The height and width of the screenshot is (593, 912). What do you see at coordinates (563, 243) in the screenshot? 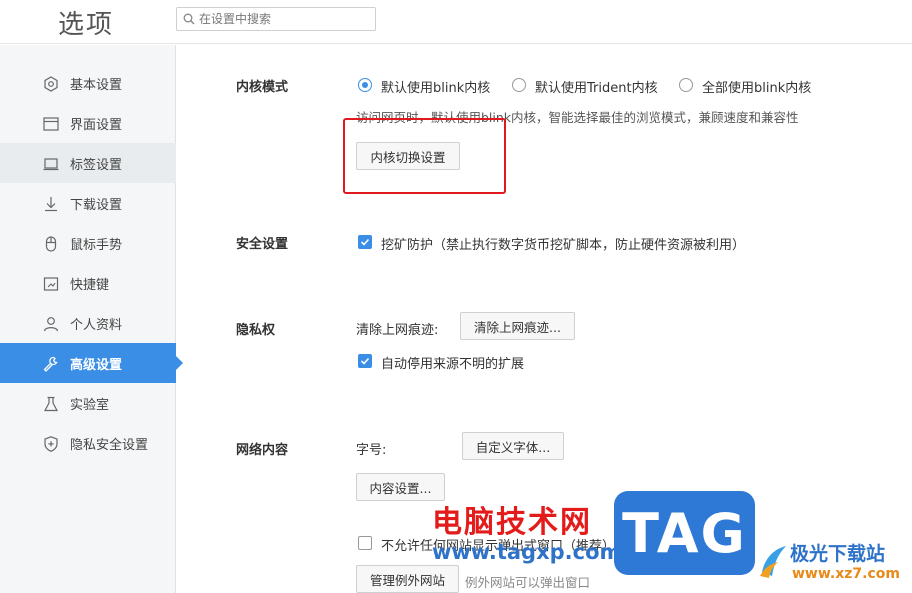
I see `mining-protection-label: 挖矿防护（禁止执行数字货币挖矿脚本，防止硬件资源被利用）` at bounding box center [563, 243].